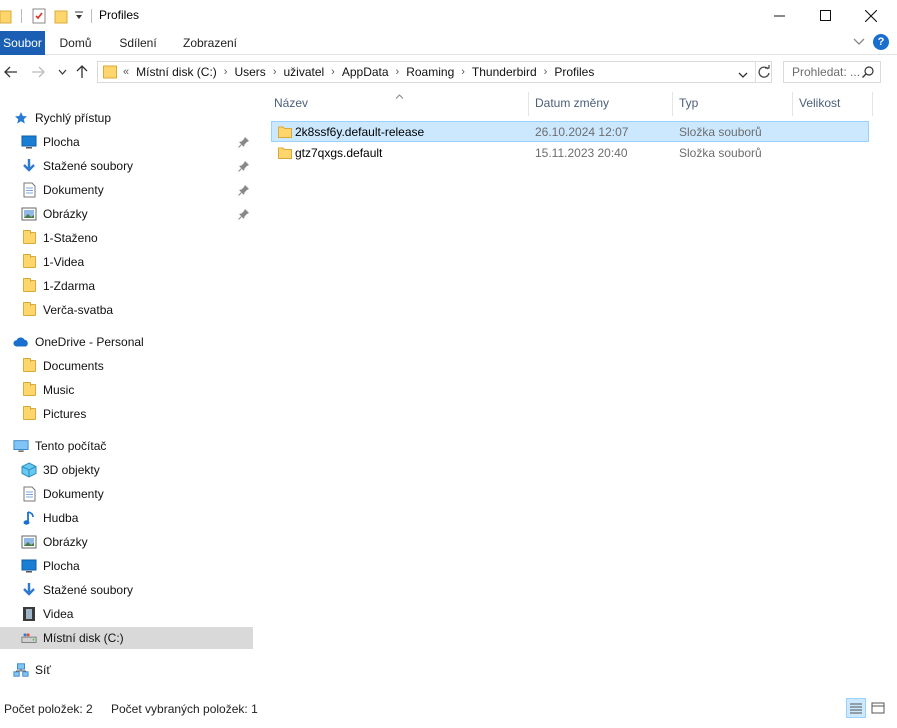 This screenshot has width=897, height=728. What do you see at coordinates (22, 43) in the screenshot?
I see `tab-file: Soubor` at bounding box center [22, 43].